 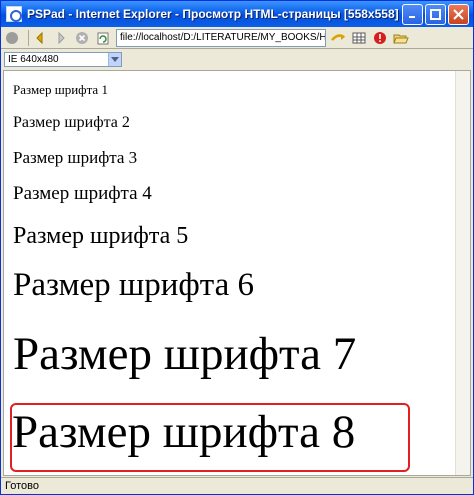 What do you see at coordinates (33, 59) in the screenshot?
I see `preview-size-value: IE 640x480` at bounding box center [33, 59].